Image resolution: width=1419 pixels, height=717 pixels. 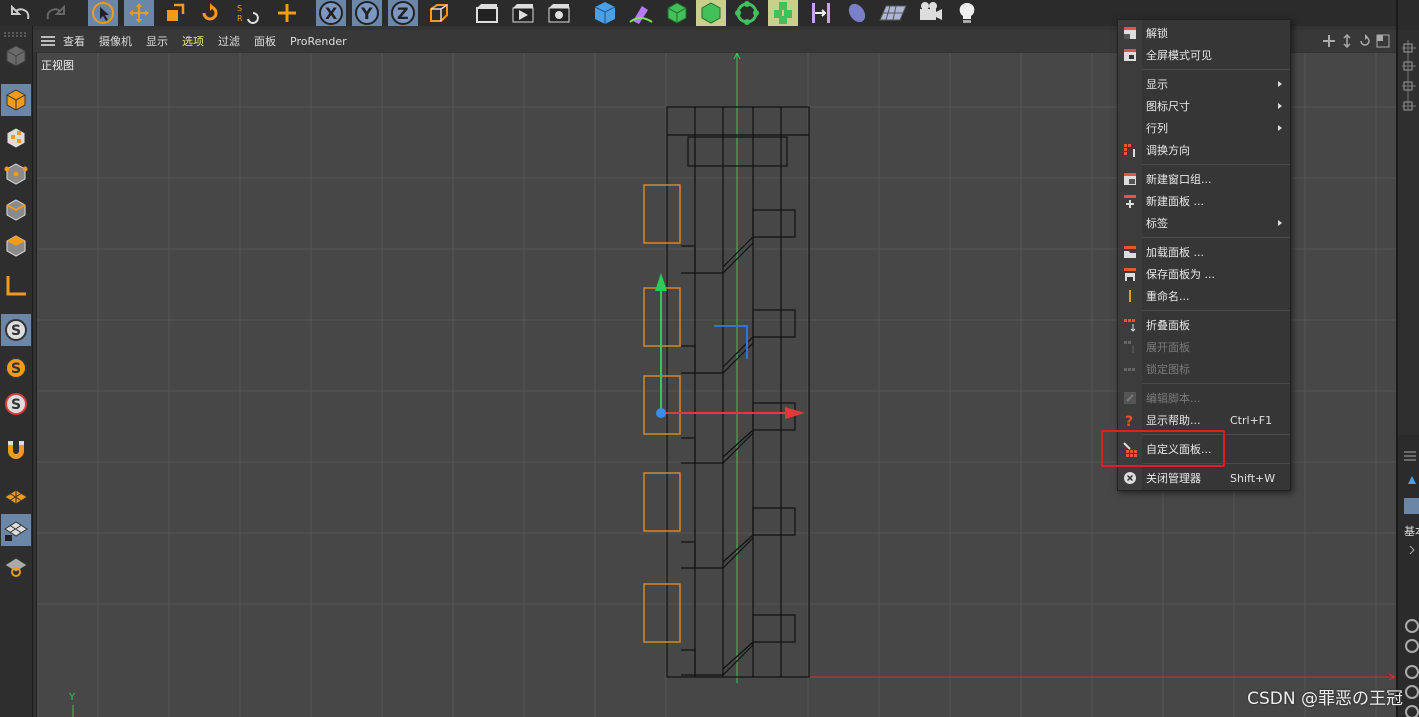 What do you see at coordinates (1168, 369) in the screenshot?
I see `menu-item-label: 锁定图标` at bounding box center [1168, 369].